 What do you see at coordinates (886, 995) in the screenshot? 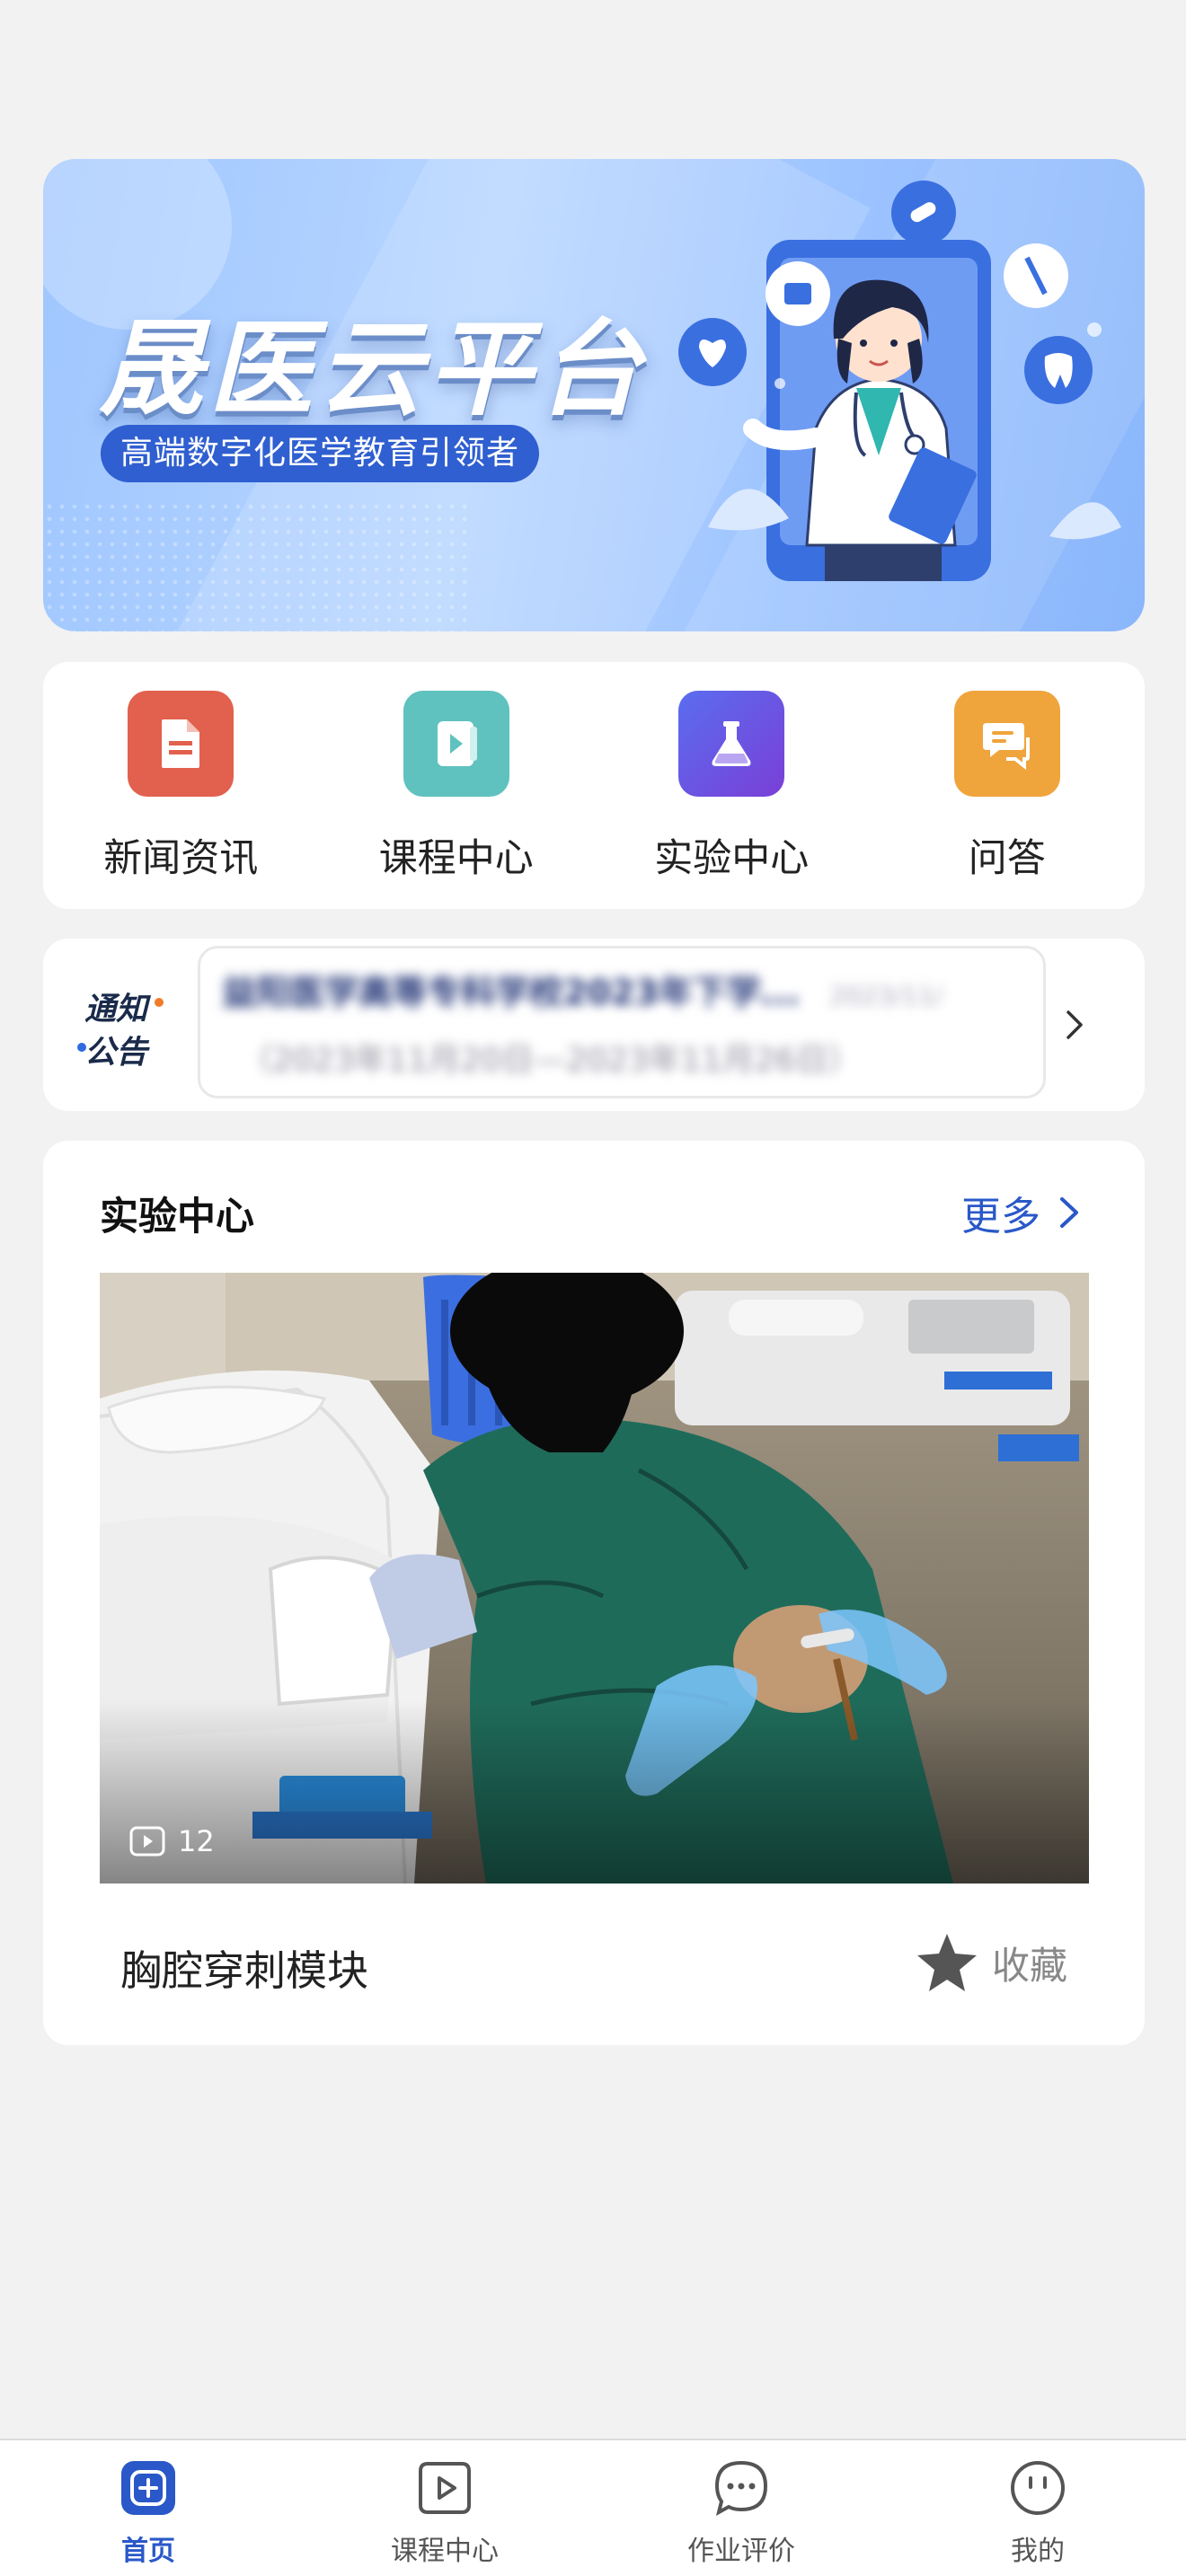
I see `notice-date: 2023/11/` at bounding box center [886, 995].